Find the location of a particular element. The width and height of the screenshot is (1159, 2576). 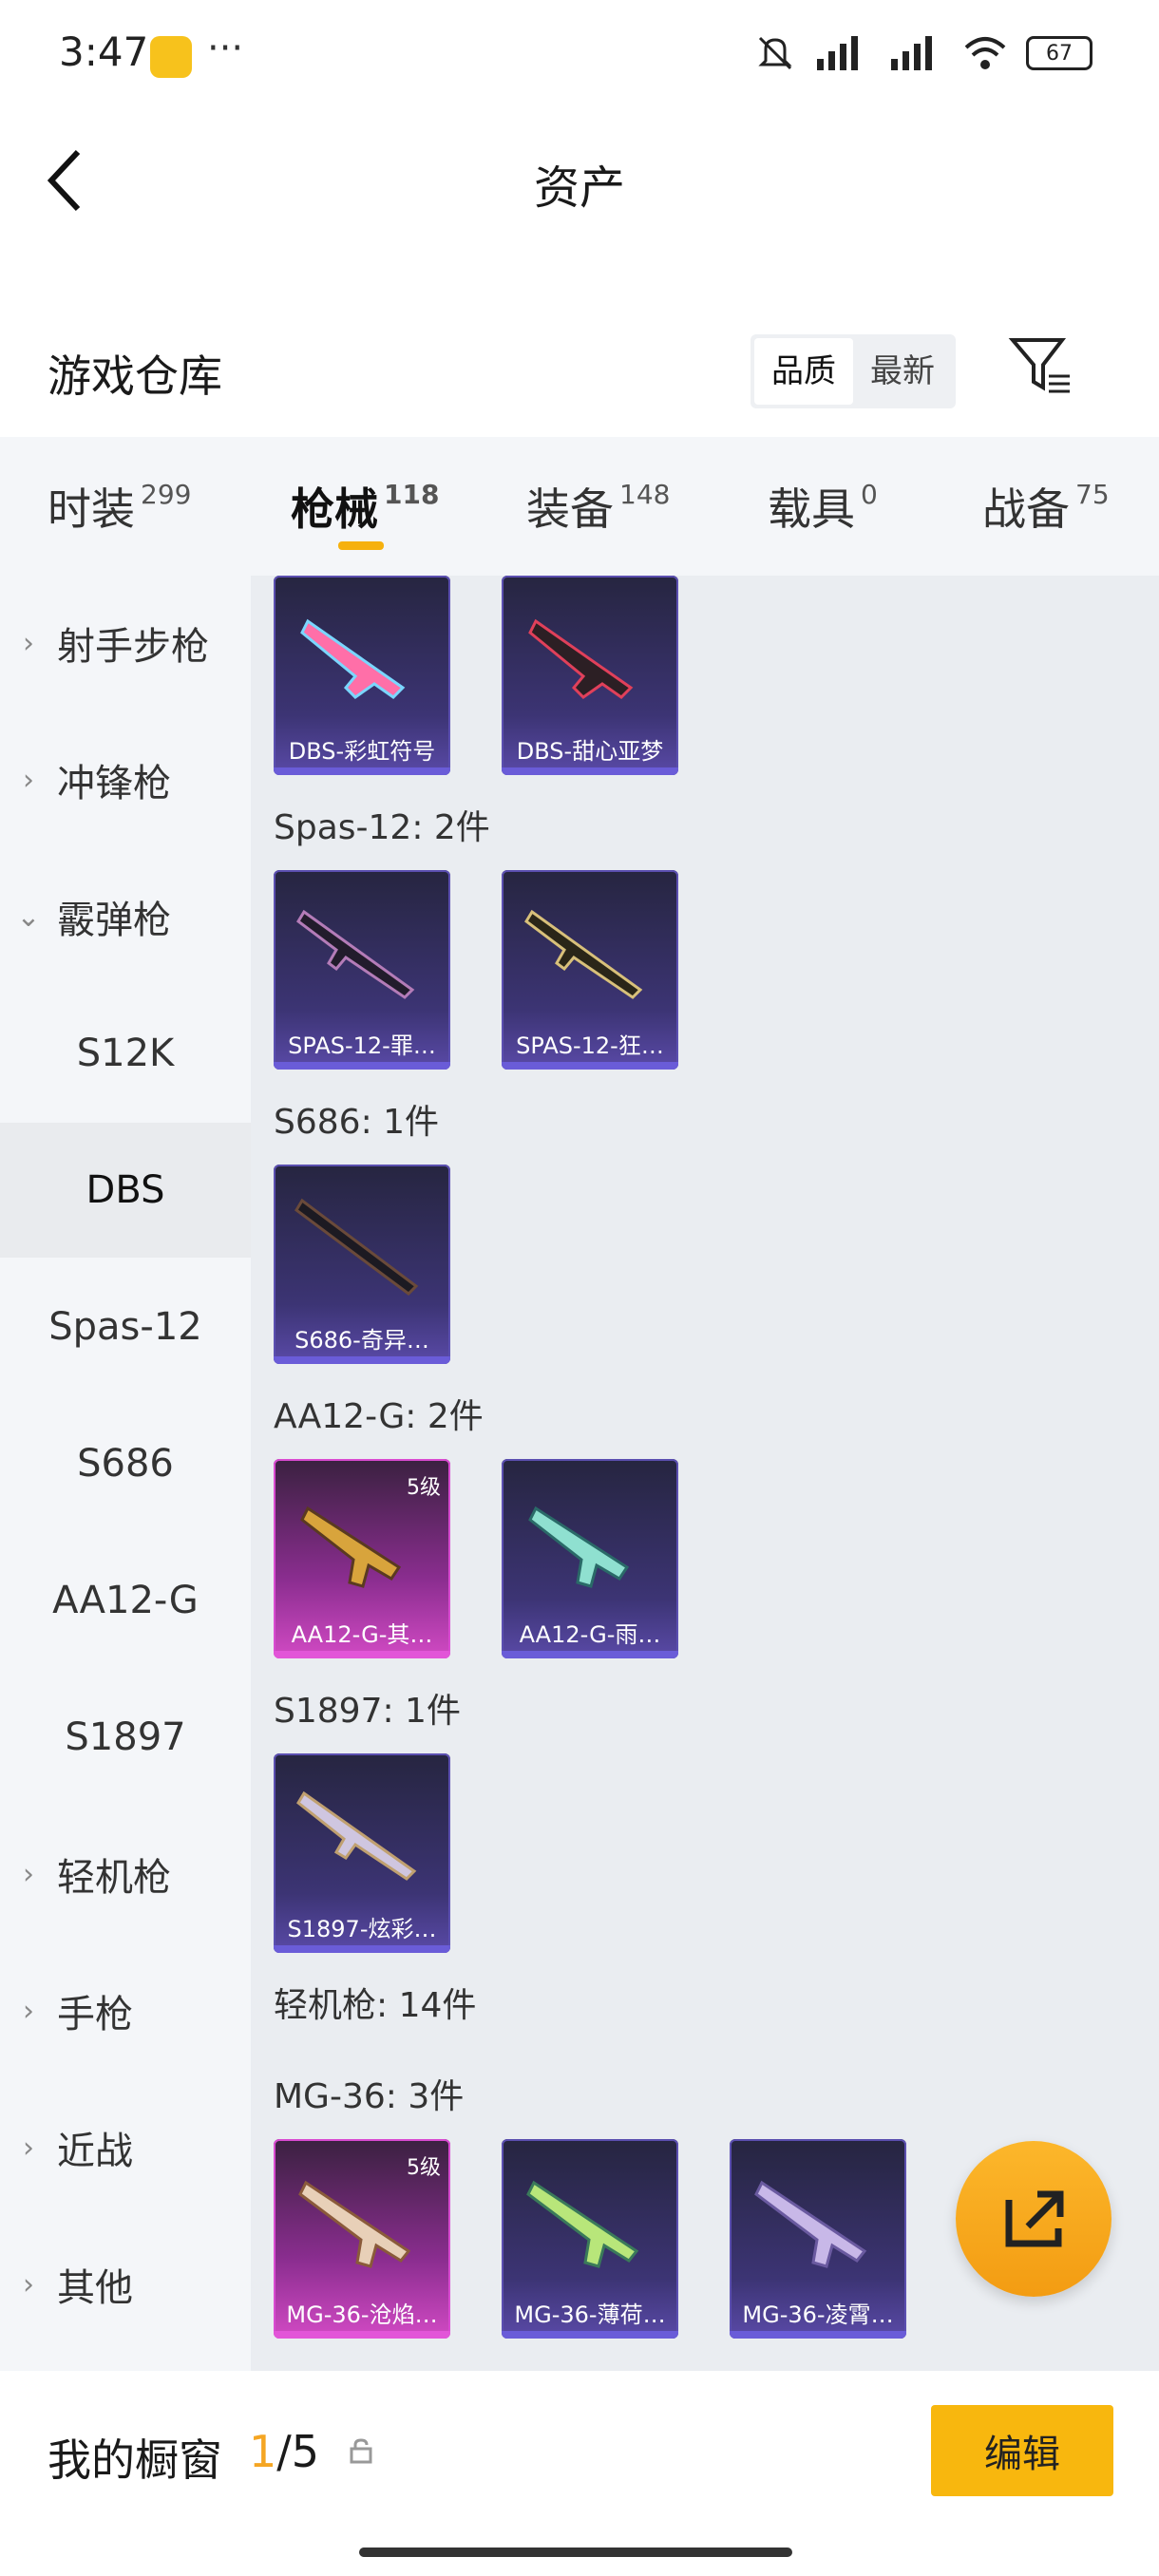

sidebar-item-s686: S686 is located at coordinates (125, 1463).